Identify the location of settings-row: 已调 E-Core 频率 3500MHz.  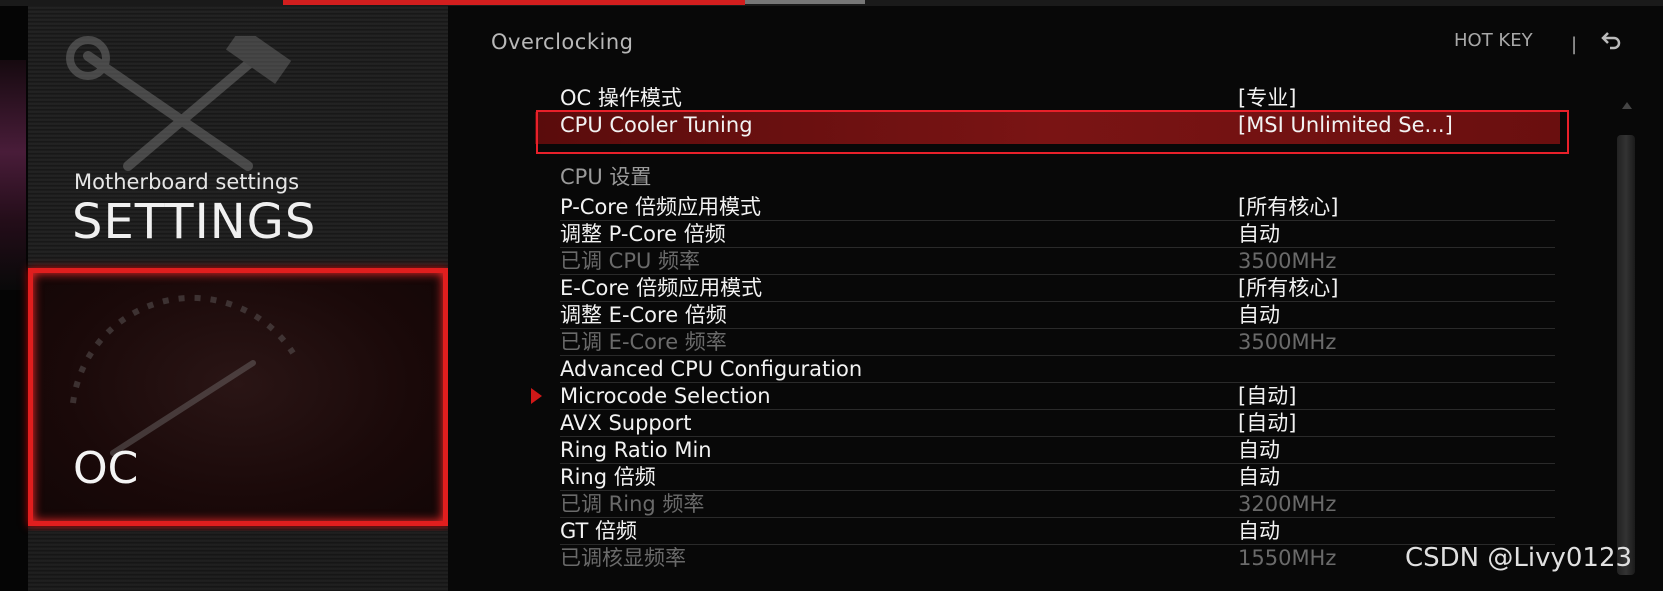
(1055, 342).